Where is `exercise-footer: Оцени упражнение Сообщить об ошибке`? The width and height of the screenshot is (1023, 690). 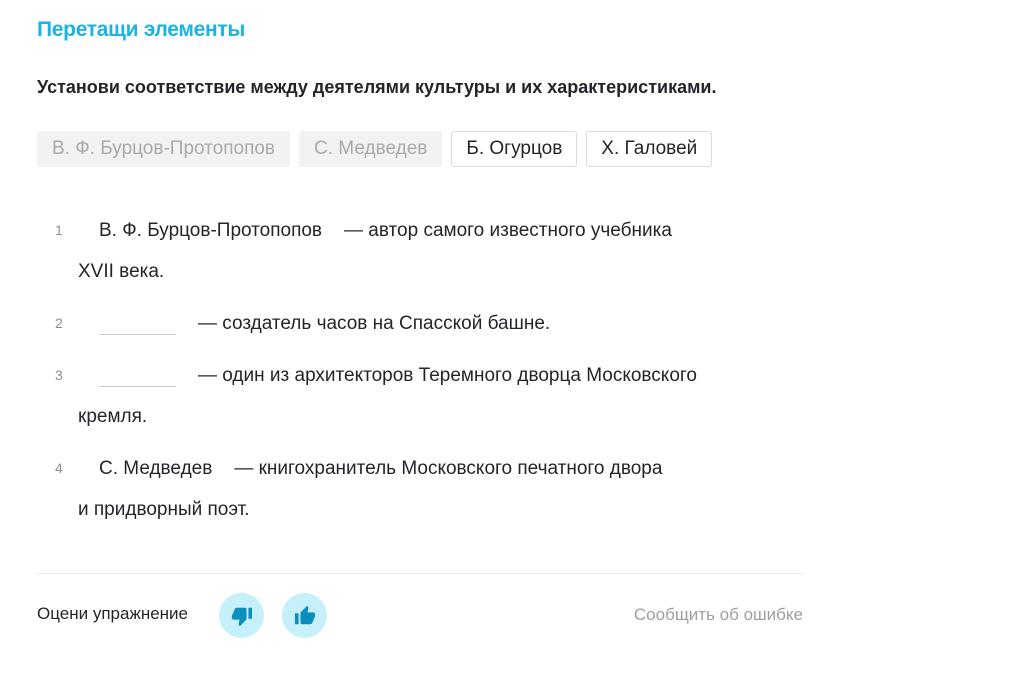 exercise-footer: Оцени упражнение Сообщить об ошибке is located at coordinates (420, 613).